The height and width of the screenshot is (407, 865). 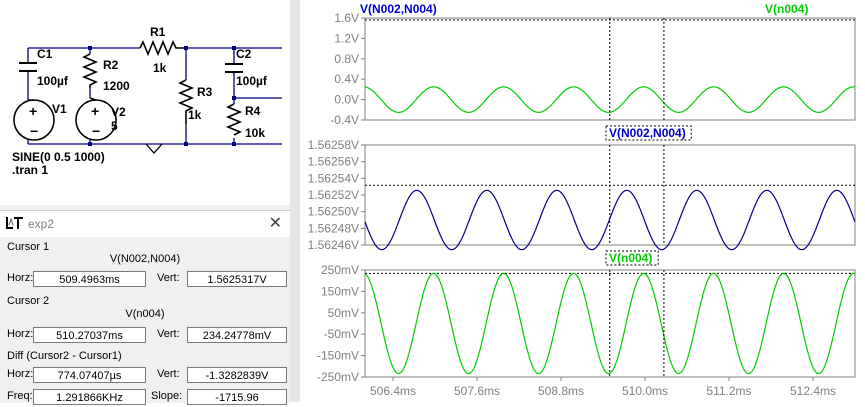 What do you see at coordinates (346, 100) in the screenshot?
I see `y-tick-label: 0.0V` at bounding box center [346, 100].